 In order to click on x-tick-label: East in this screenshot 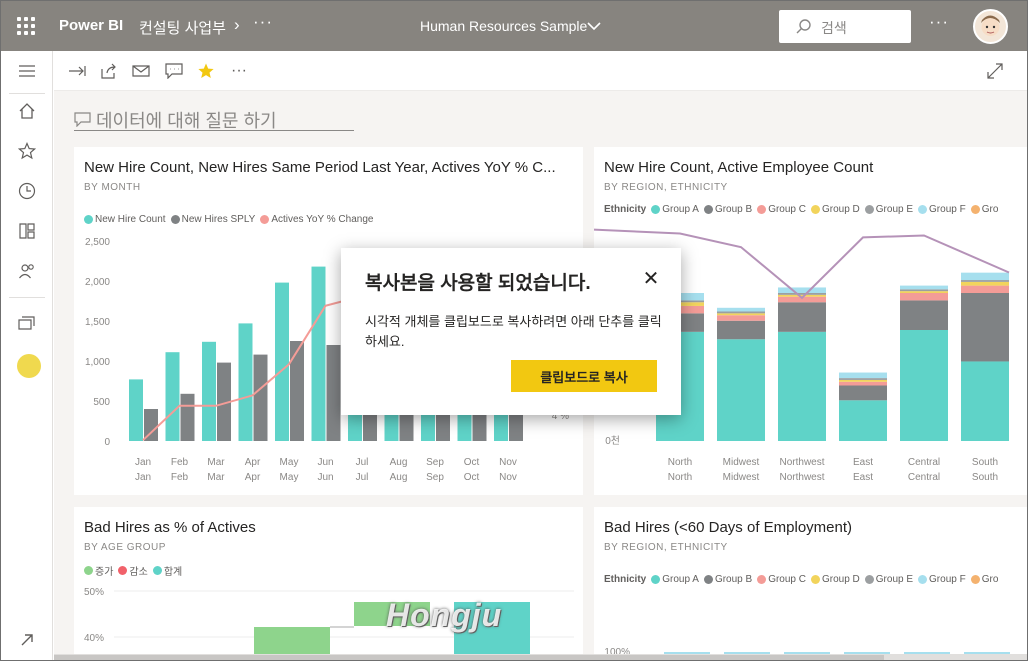, I will do `click(863, 462)`.